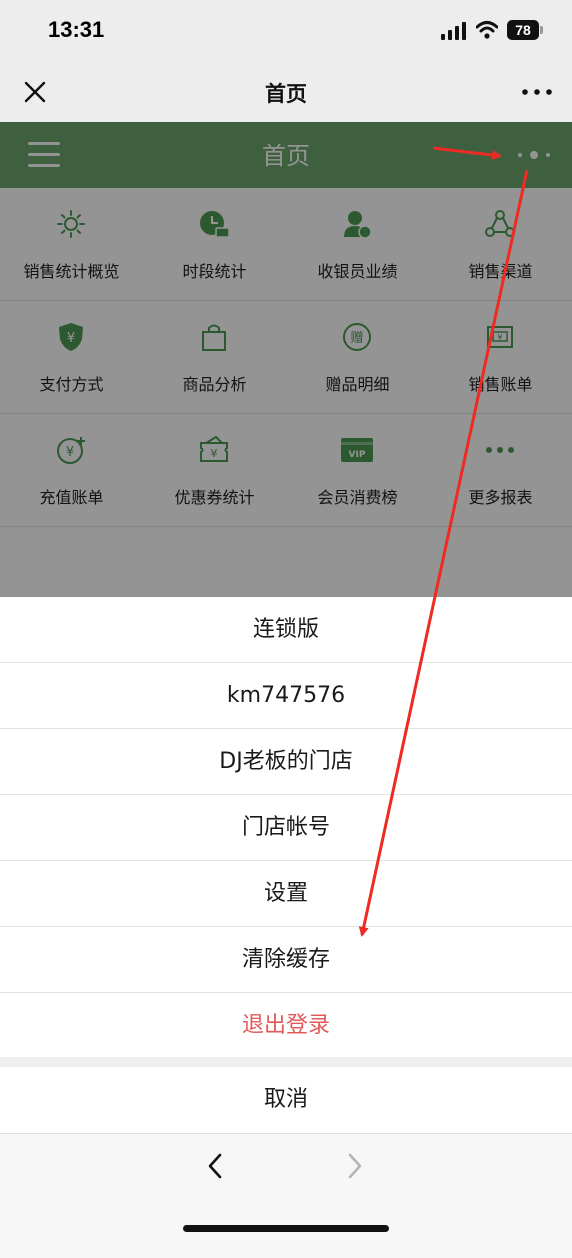  I want to click on sheet-item-edition: 连锁版, so click(286, 630).